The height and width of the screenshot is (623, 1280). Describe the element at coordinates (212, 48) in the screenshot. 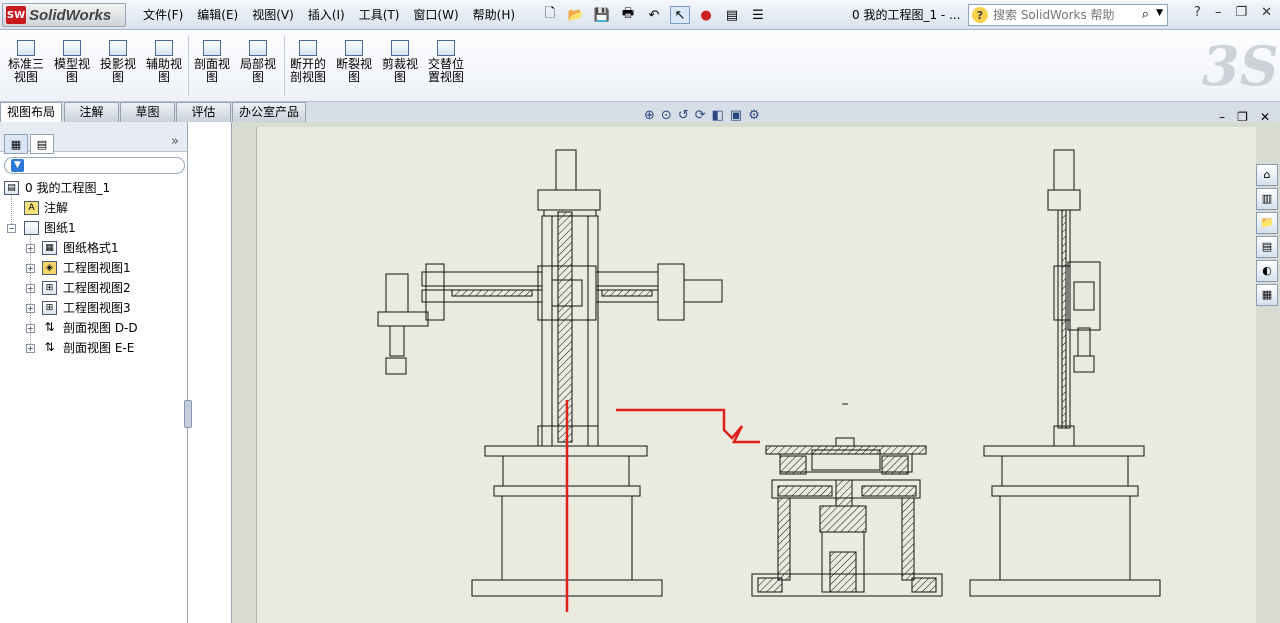

I see `section-view-icon` at that location.